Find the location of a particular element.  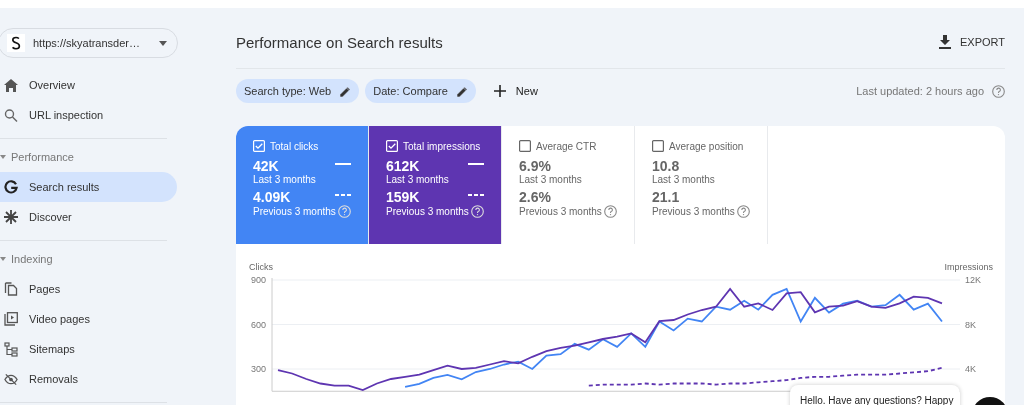

section-header: Performance is located at coordinates (110, 157).